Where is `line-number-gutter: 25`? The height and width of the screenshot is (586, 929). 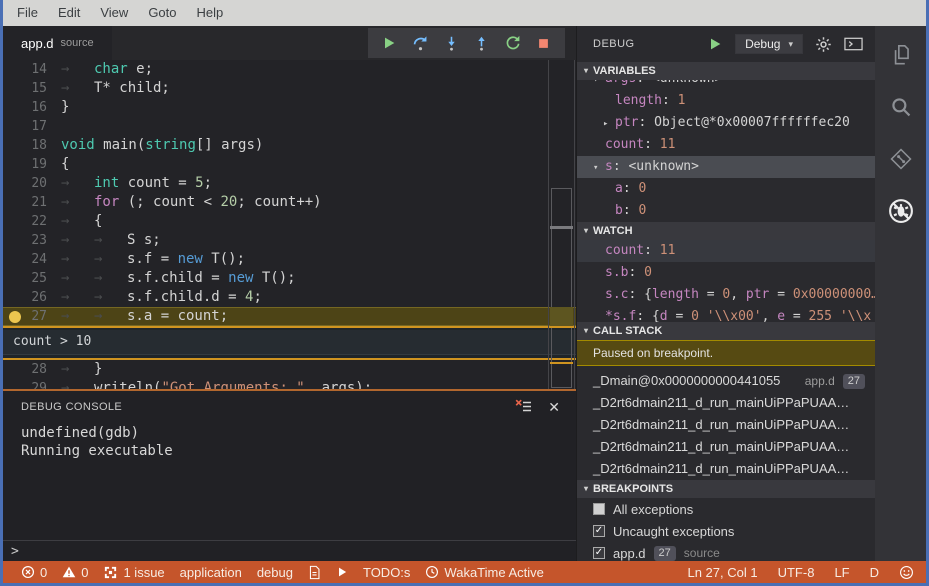
line-number-gutter: 25 is located at coordinates (25, 278).